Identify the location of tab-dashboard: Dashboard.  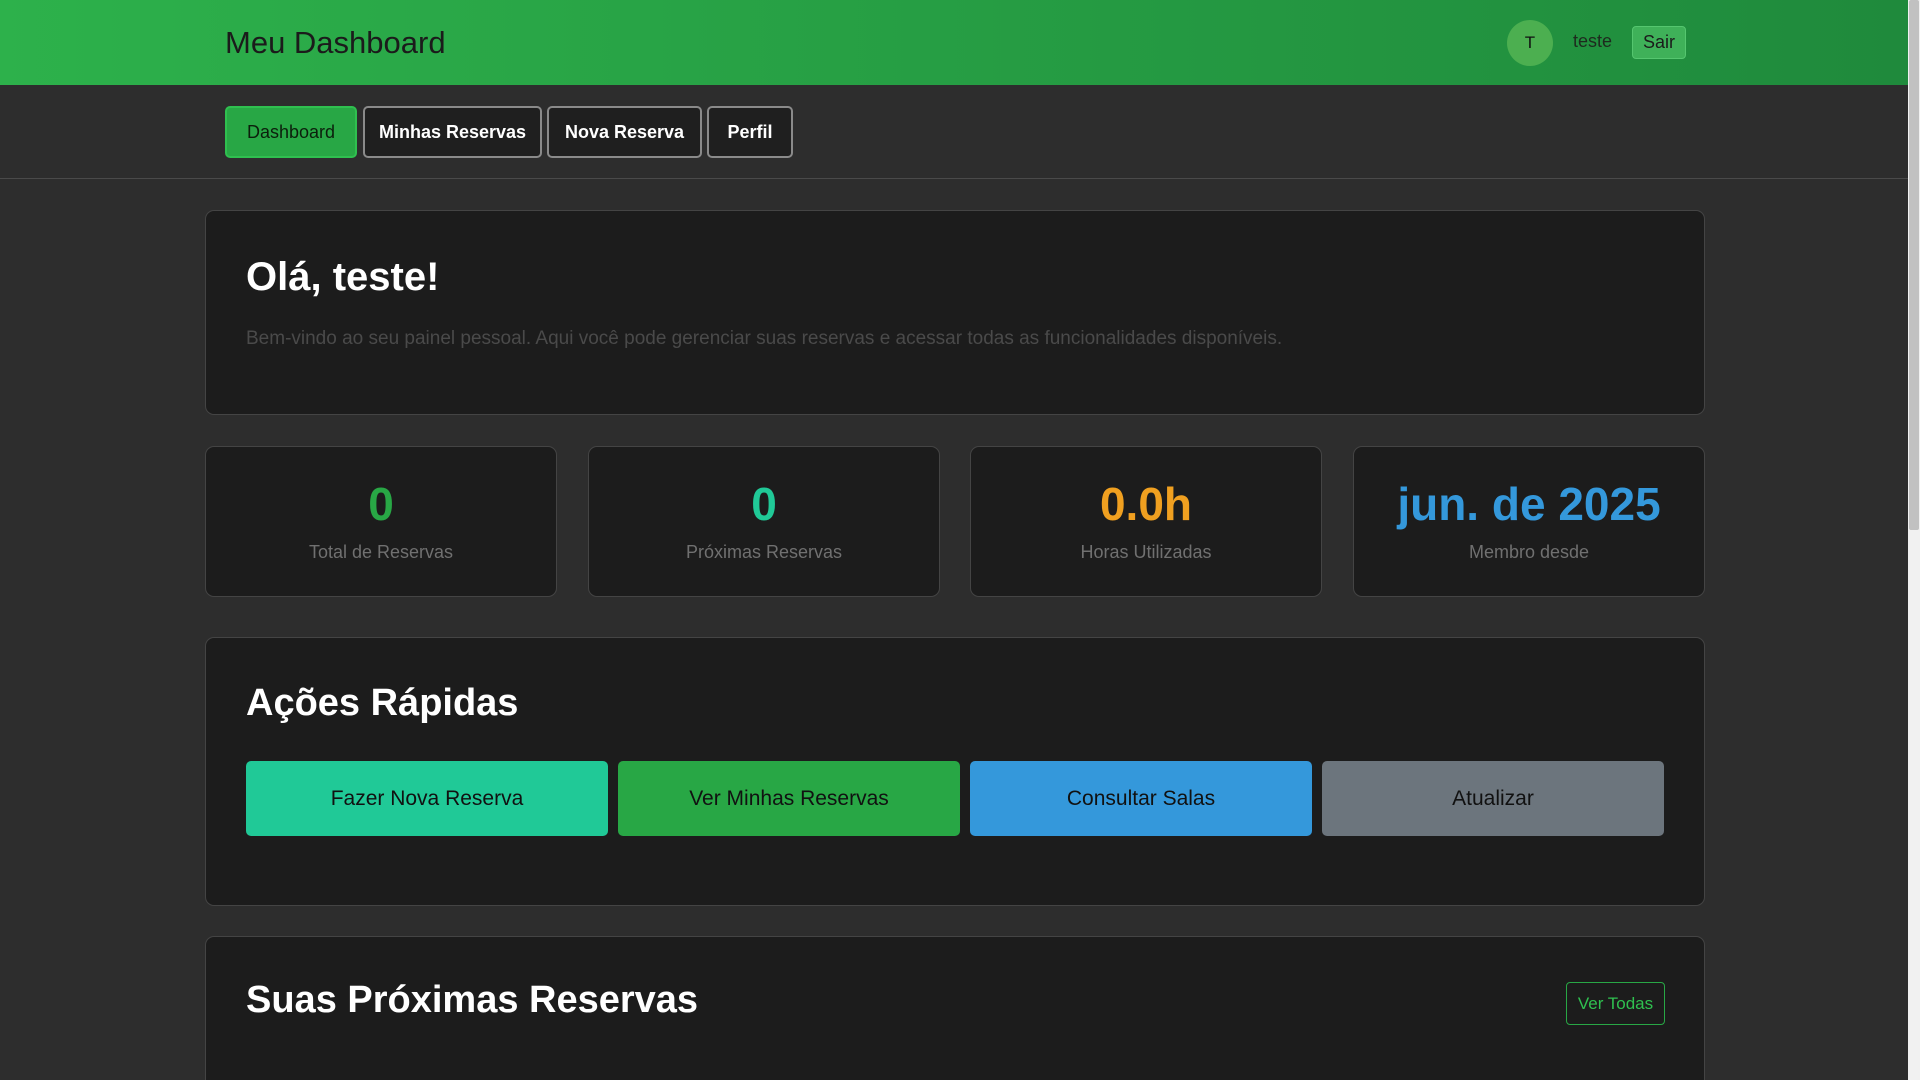
(291, 132).